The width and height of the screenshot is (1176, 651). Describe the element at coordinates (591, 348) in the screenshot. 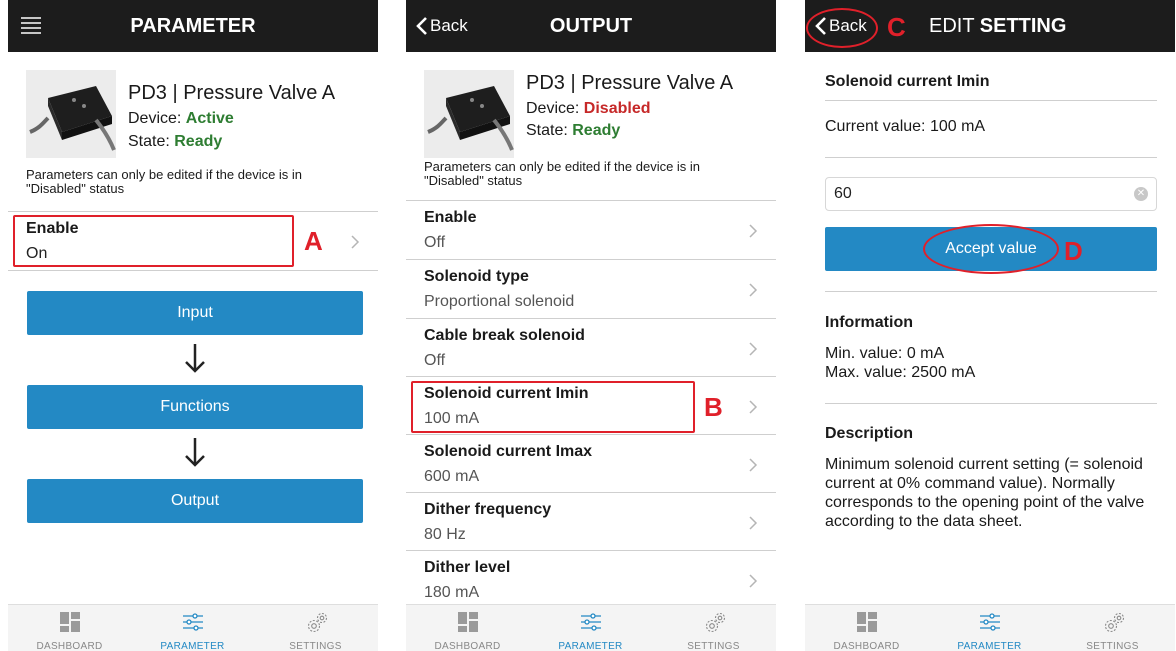

I see `param-row-cable-break: Cable break solenoid Off` at that location.